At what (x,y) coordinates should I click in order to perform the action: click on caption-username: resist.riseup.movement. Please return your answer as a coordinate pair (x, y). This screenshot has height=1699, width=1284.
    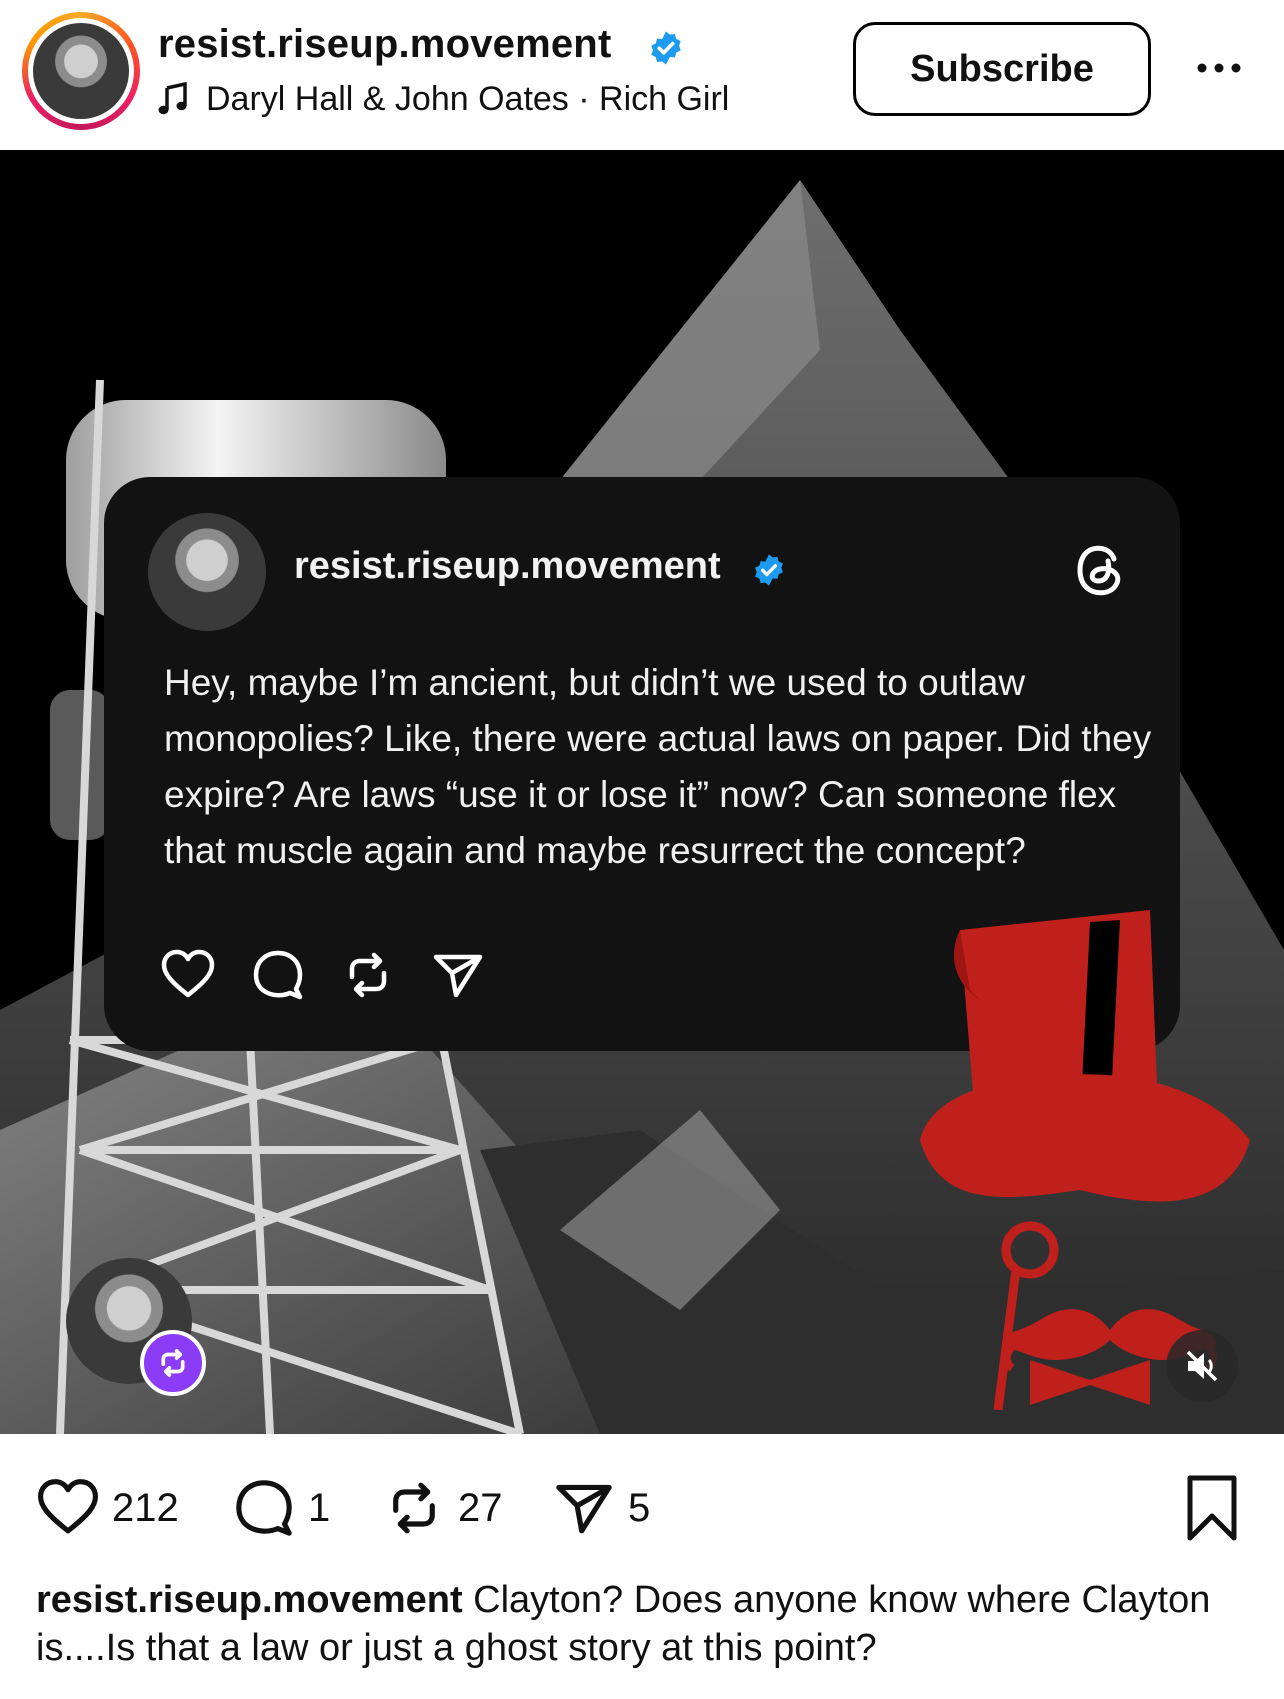
    Looking at the image, I should click on (249, 1600).